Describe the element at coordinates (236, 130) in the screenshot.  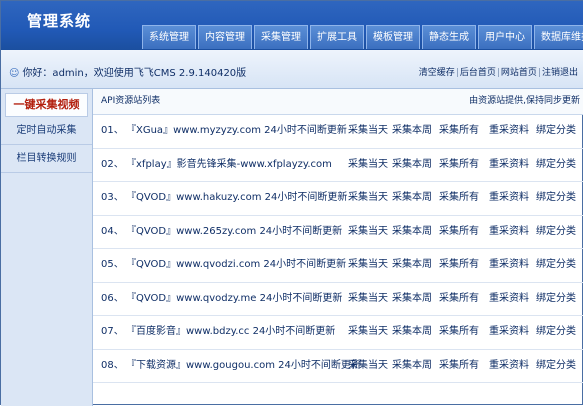
I see `source-name: 『XGua』www.myzyzy.com 24小时不间断更新` at that location.